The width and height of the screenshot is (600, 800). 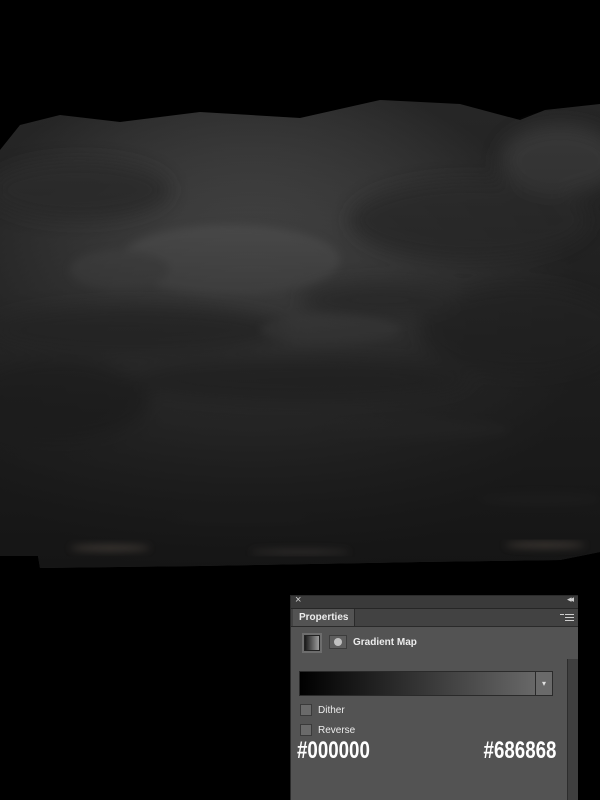 What do you see at coordinates (306, 730) in the screenshot?
I see `reverse-checkbox` at bounding box center [306, 730].